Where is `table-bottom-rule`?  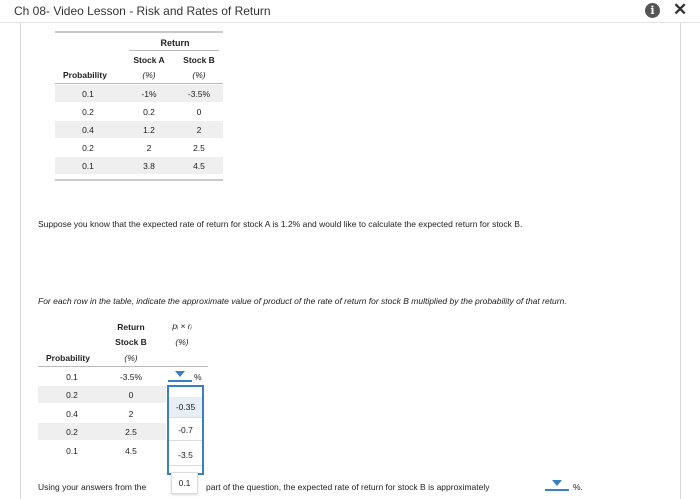
table-bottom-rule is located at coordinates (139, 180).